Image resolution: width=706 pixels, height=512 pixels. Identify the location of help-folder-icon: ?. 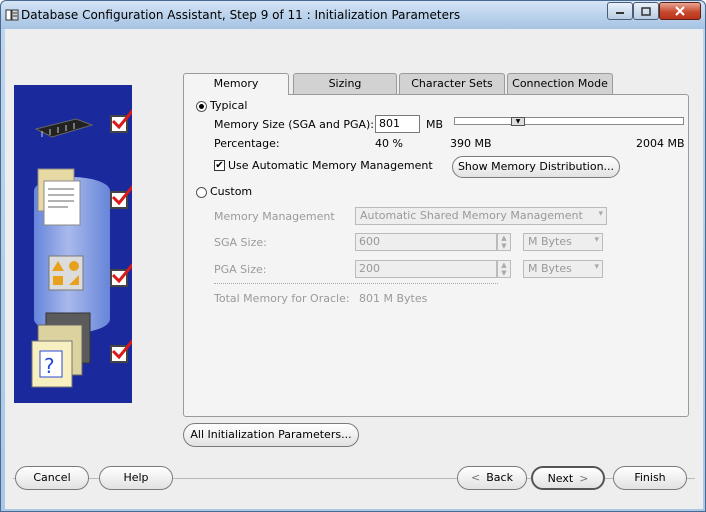
(61, 350).